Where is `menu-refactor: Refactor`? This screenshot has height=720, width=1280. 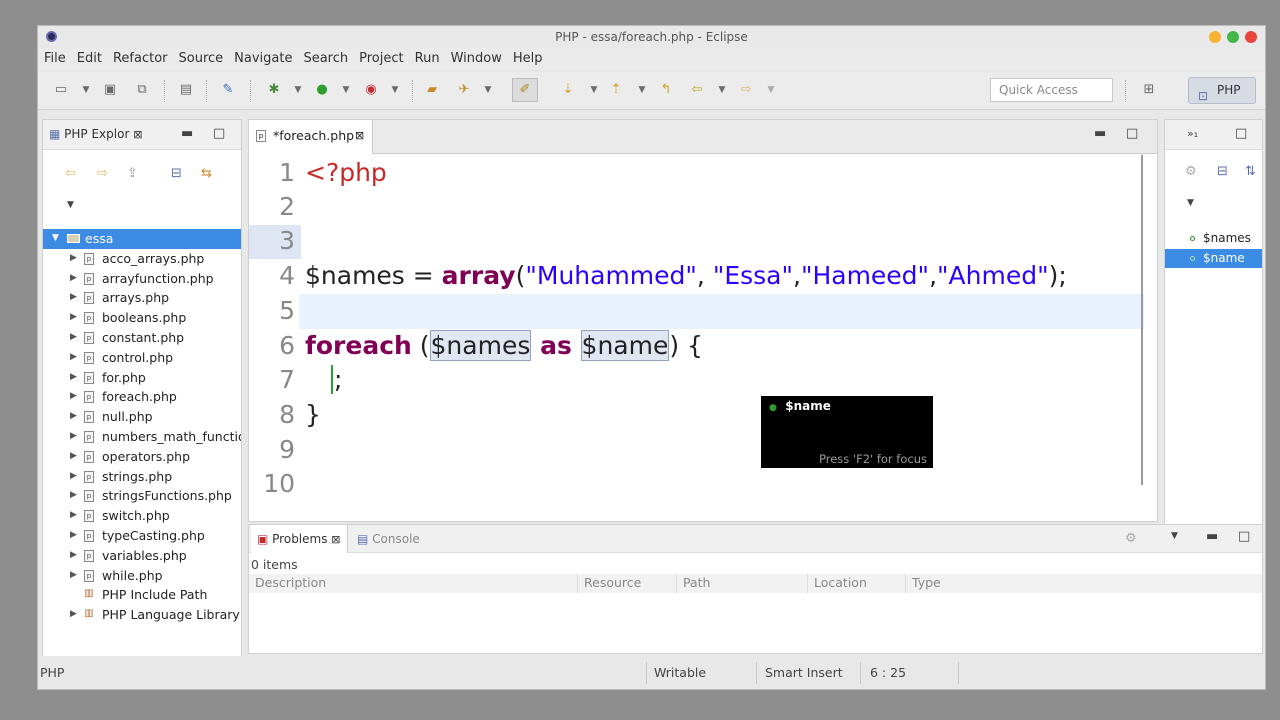 menu-refactor: Refactor is located at coordinates (140, 57).